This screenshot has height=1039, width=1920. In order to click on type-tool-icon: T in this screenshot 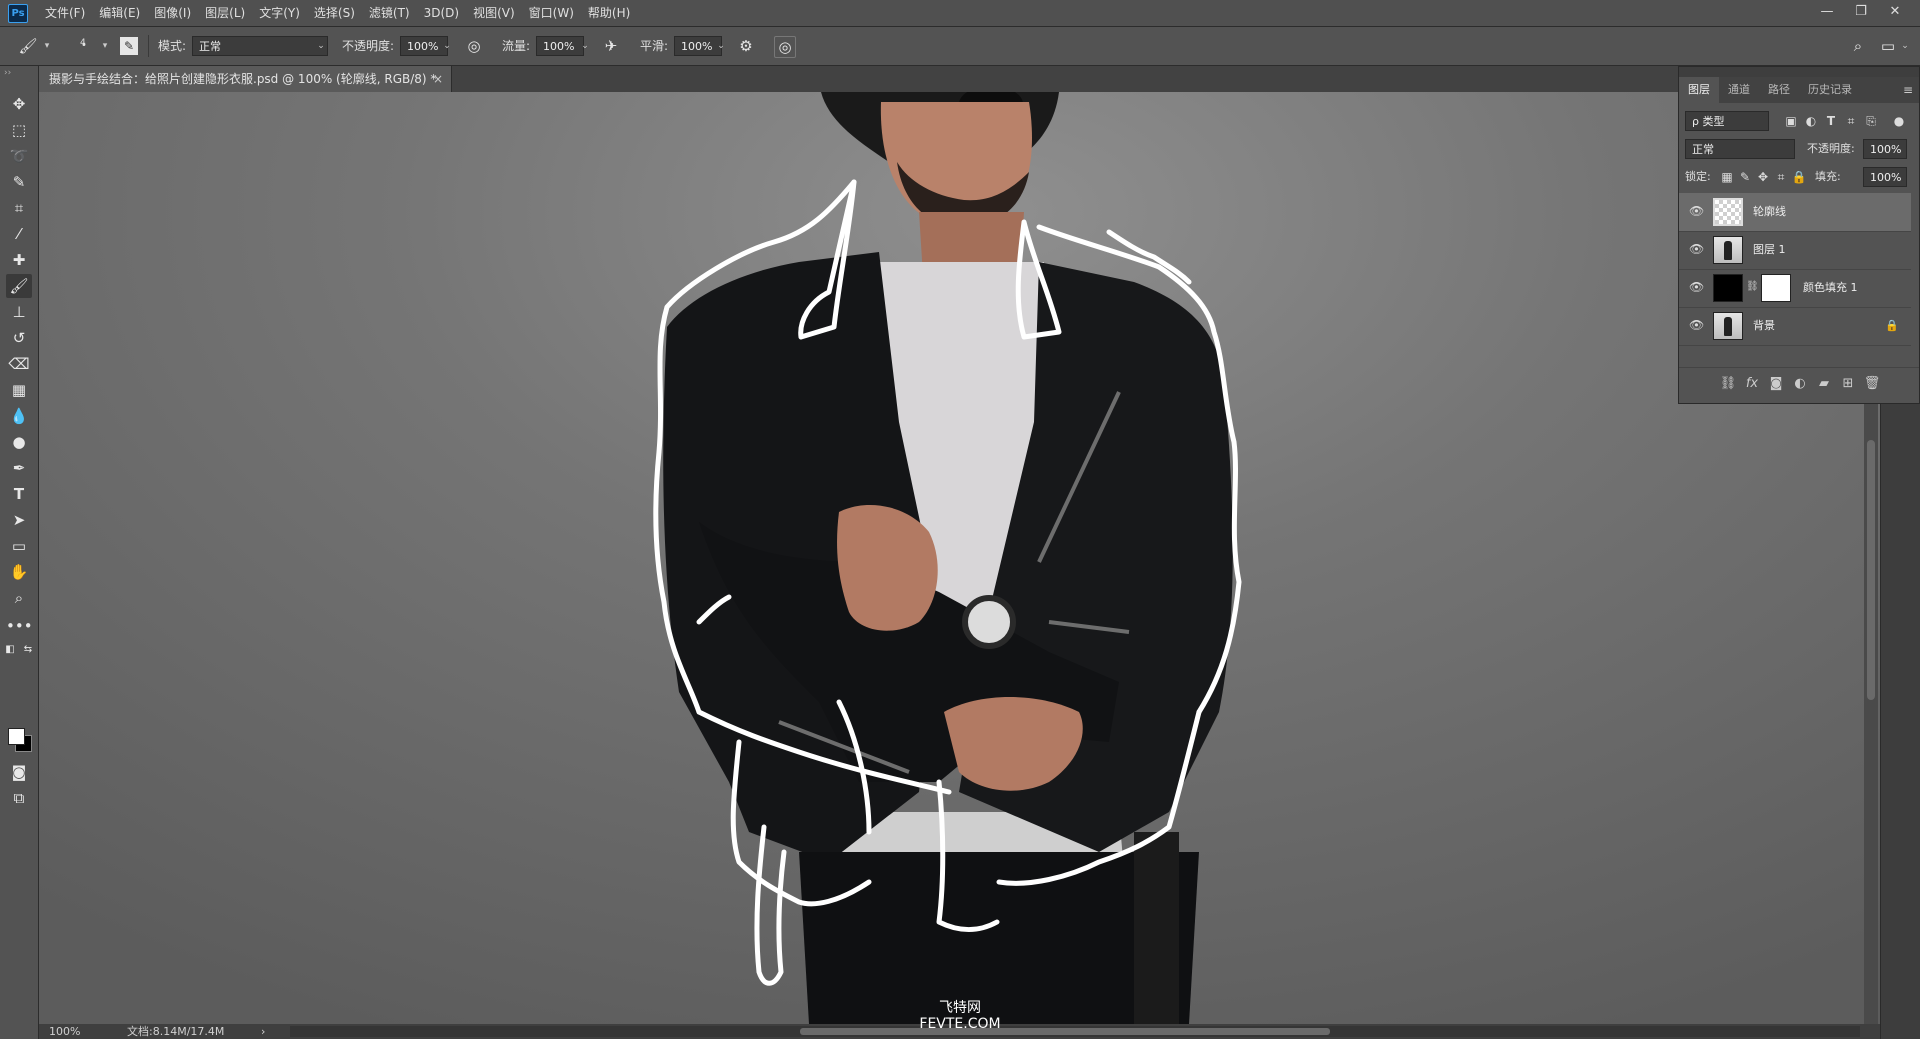, I will do `click(19, 494)`.